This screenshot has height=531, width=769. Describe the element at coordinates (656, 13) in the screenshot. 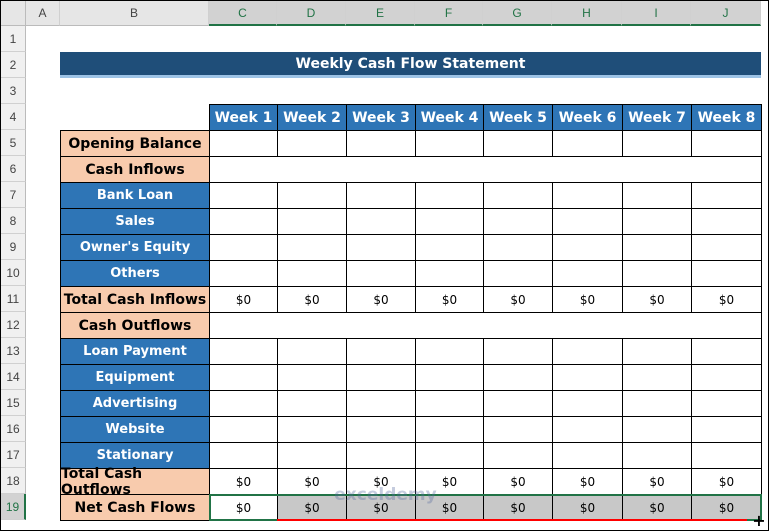

I see `column-header-I: I` at that location.